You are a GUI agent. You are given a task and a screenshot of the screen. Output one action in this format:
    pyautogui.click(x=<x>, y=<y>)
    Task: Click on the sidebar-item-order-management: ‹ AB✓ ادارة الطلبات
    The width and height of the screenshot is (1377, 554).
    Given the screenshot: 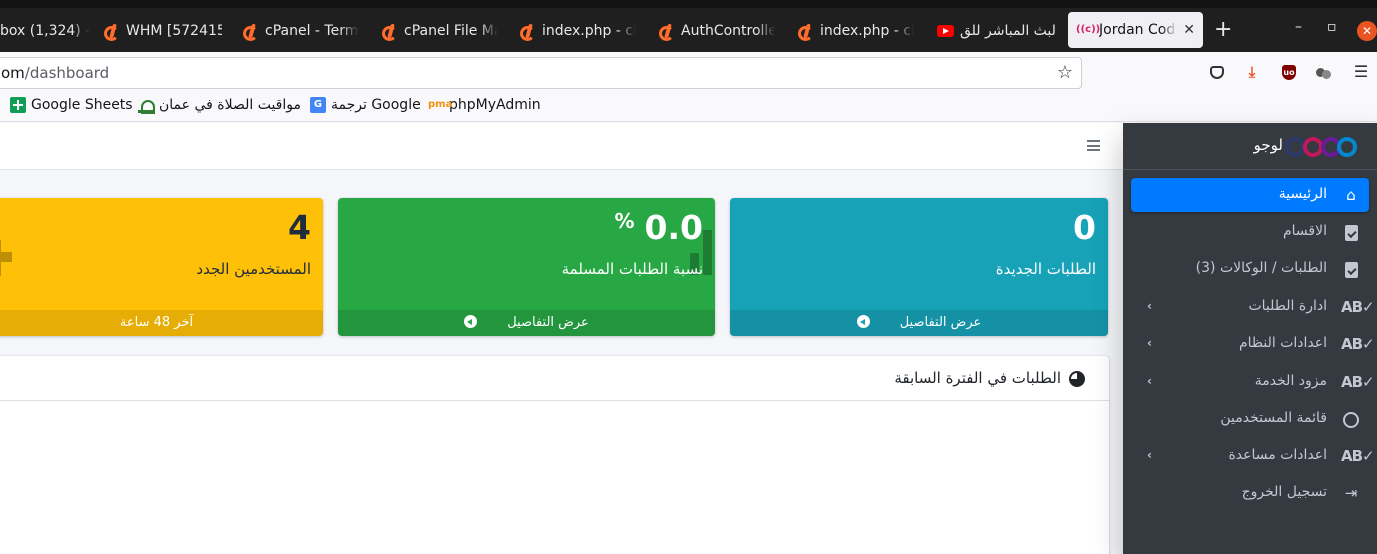 What is the action you would take?
    pyautogui.click(x=1253, y=307)
    